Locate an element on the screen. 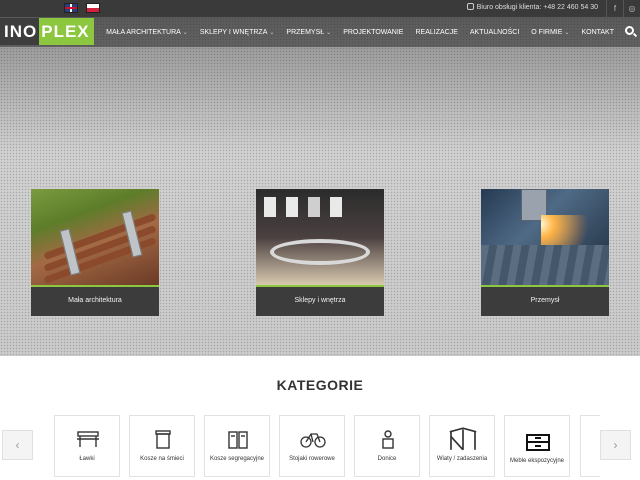  customer-service-hotline: Biuro obsługi klienta: +48 22 460 54 30 is located at coordinates (532, 7).